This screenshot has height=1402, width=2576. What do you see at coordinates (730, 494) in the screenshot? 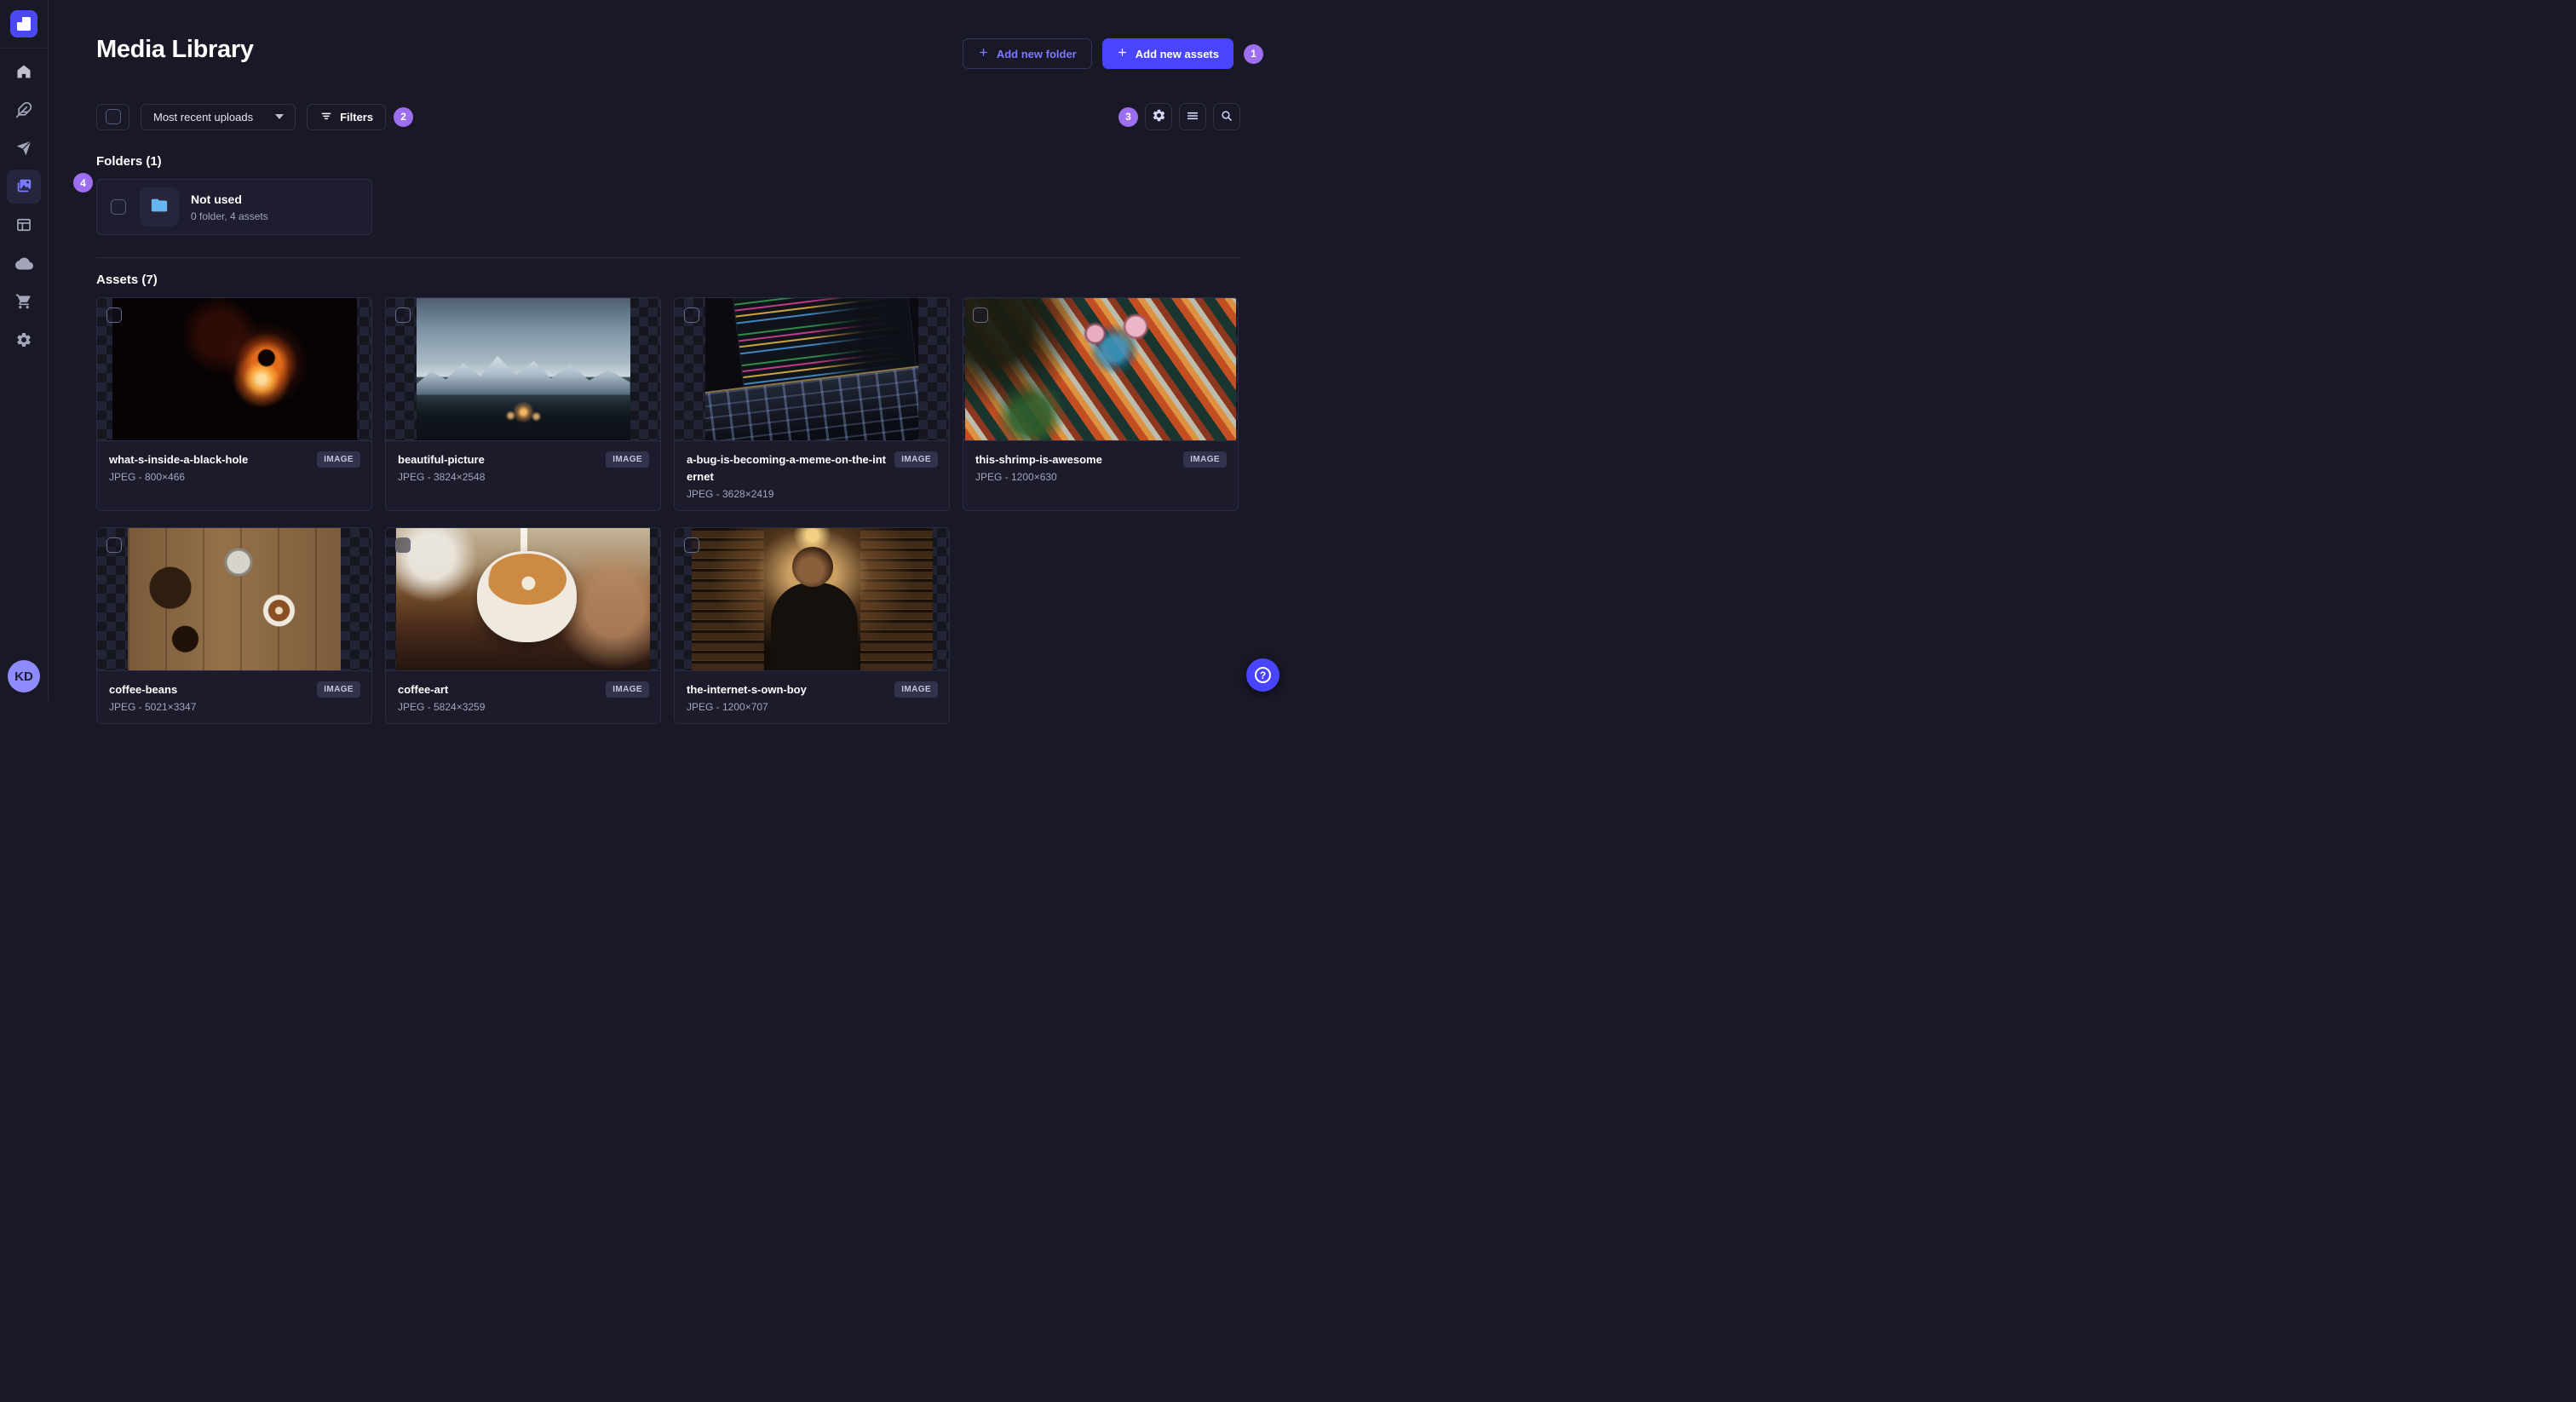
I see `asset-meta: JPEG - 3628×2419` at bounding box center [730, 494].